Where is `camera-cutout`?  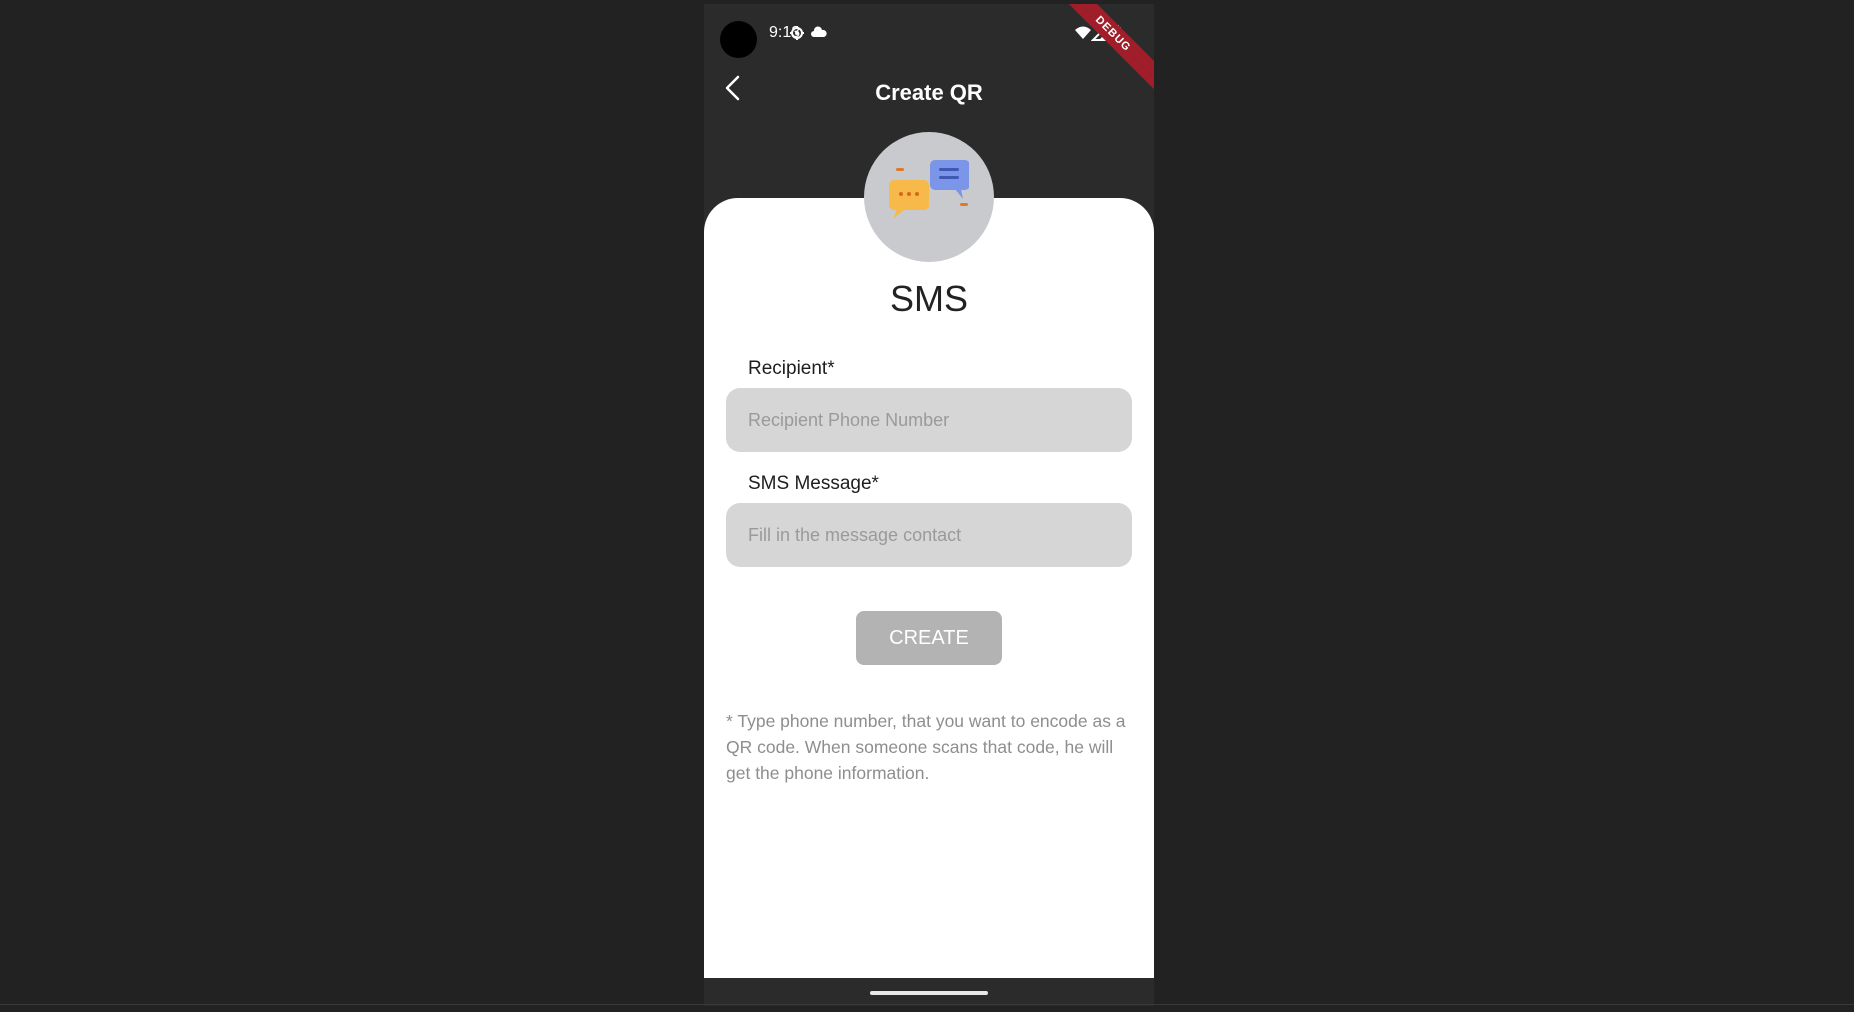
camera-cutout is located at coordinates (738, 39).